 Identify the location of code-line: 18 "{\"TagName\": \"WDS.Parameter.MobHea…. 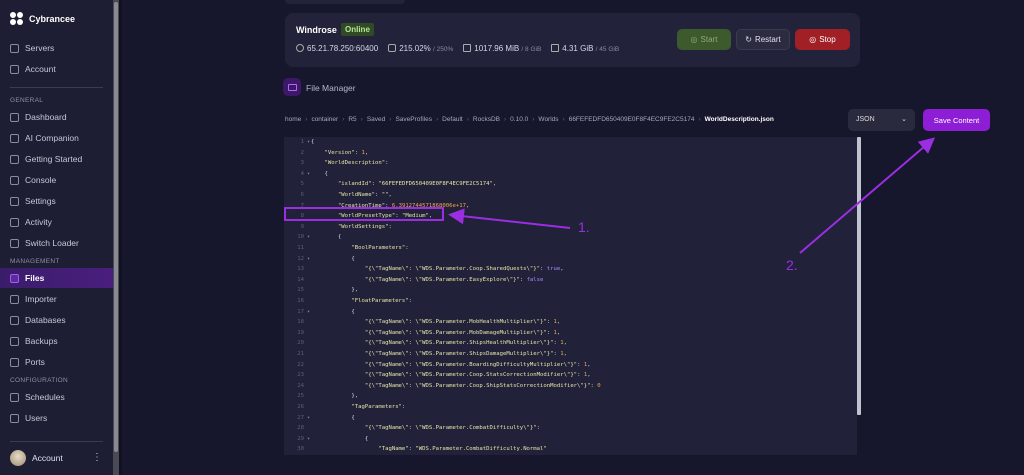
(570, 322).